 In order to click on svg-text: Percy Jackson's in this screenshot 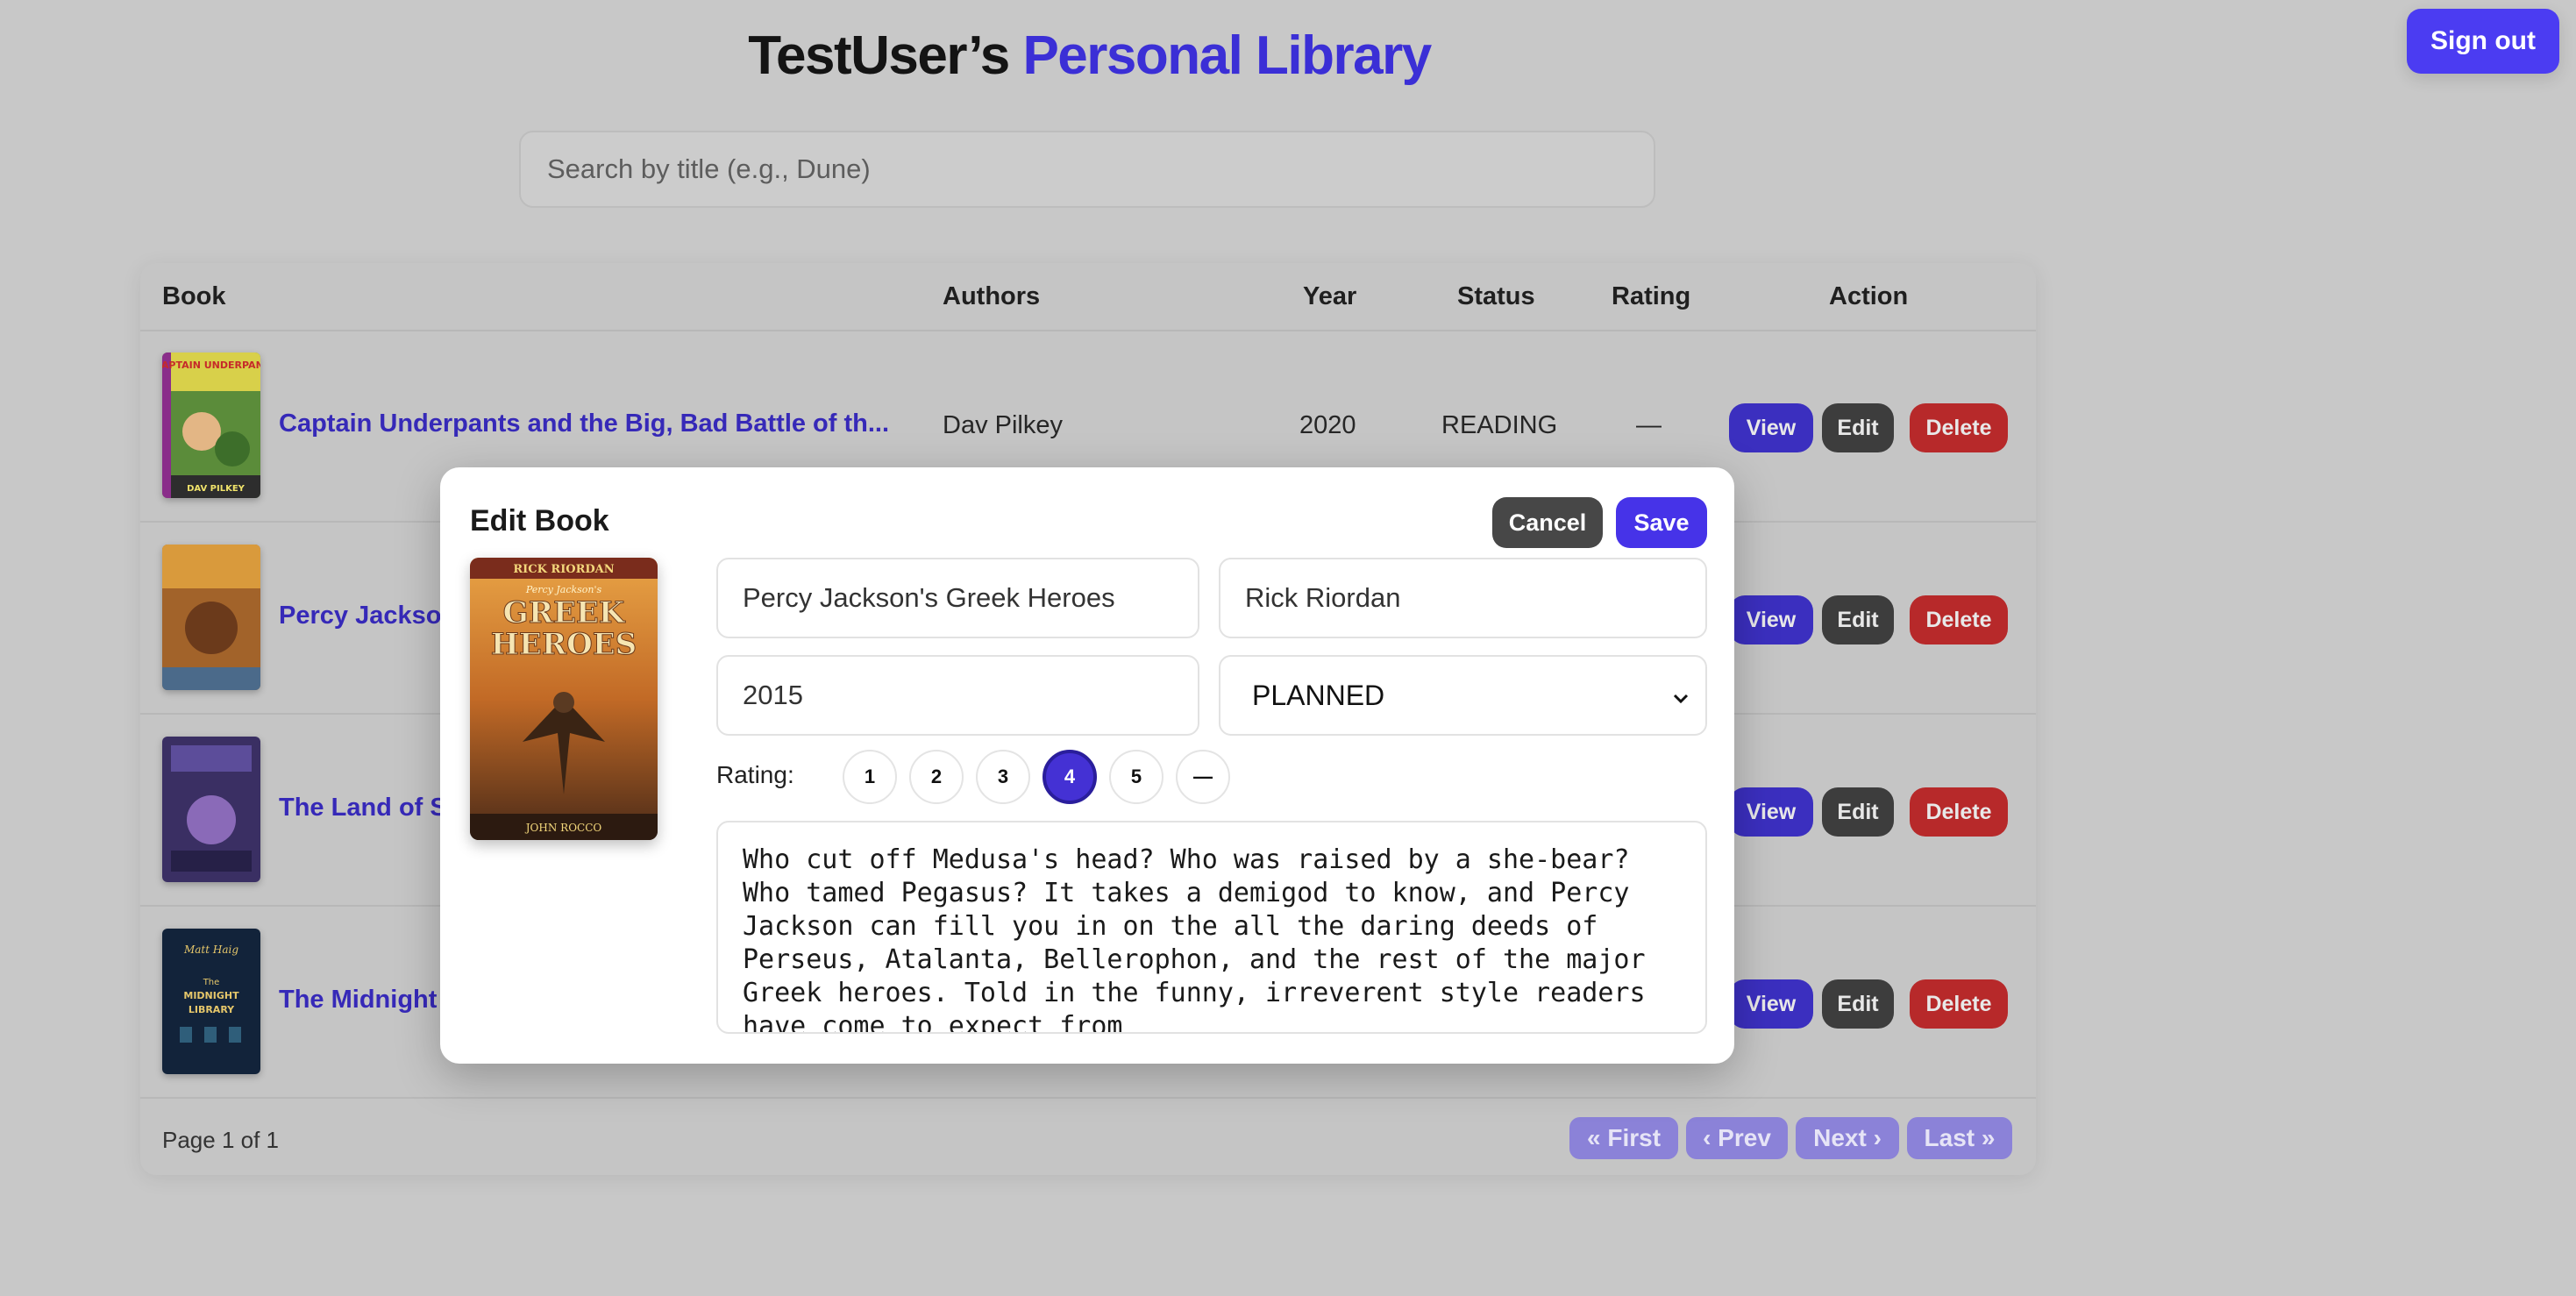, I will do `click(563, 589)`.